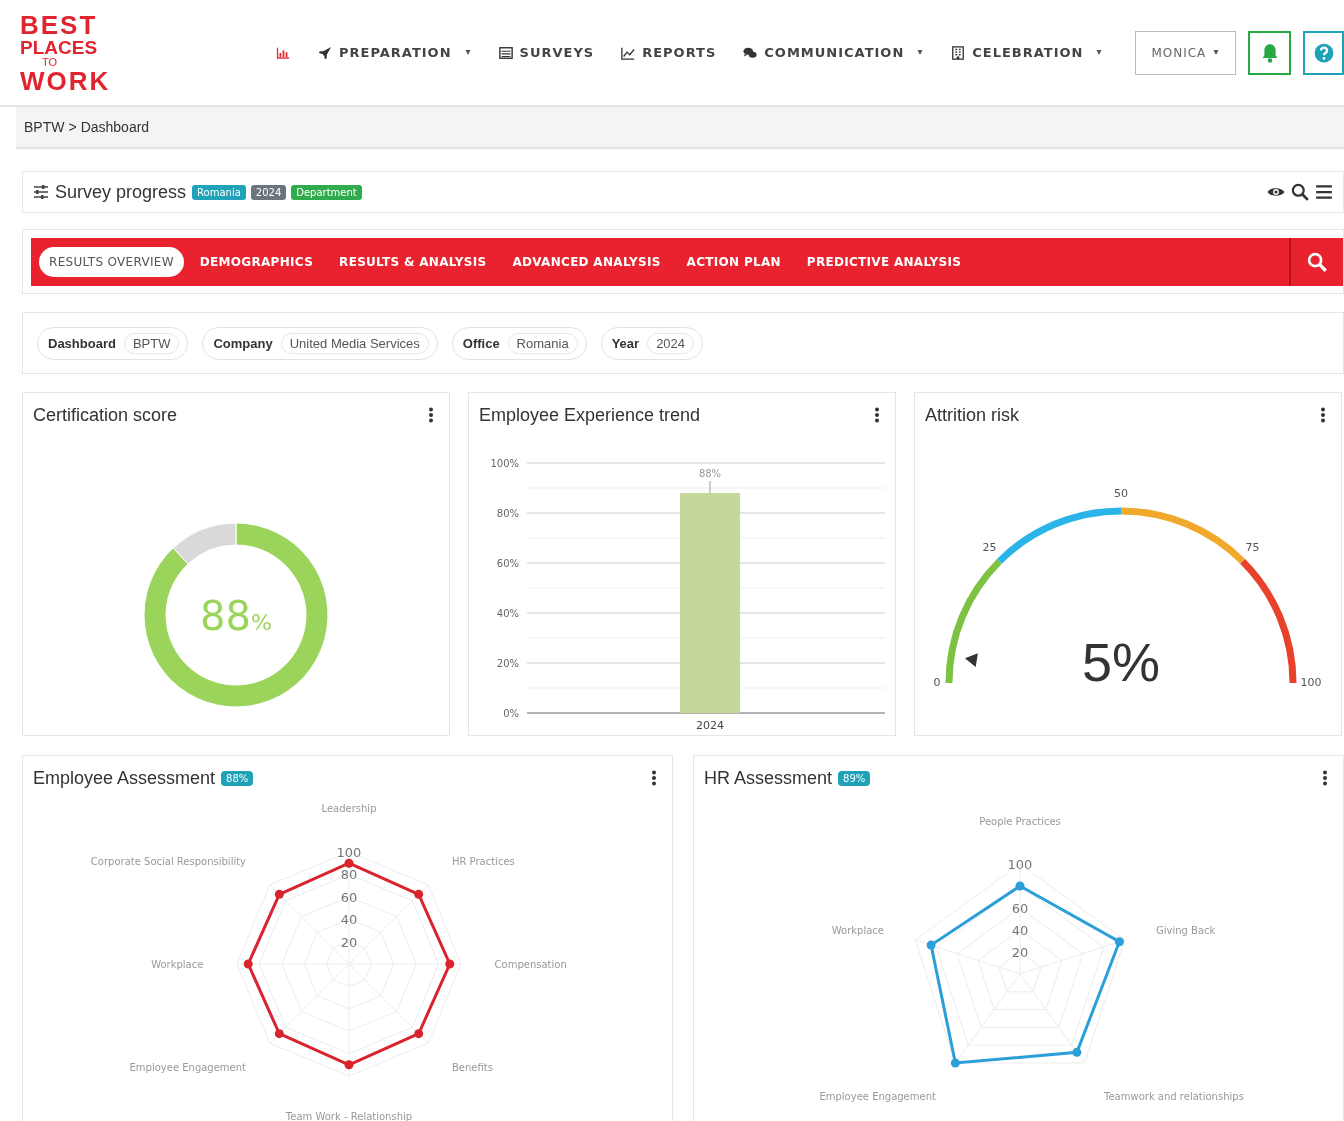  Describe the element at coordinates (483, 862) in the screenshot. I see `axis-label: HR Practices` at that location.